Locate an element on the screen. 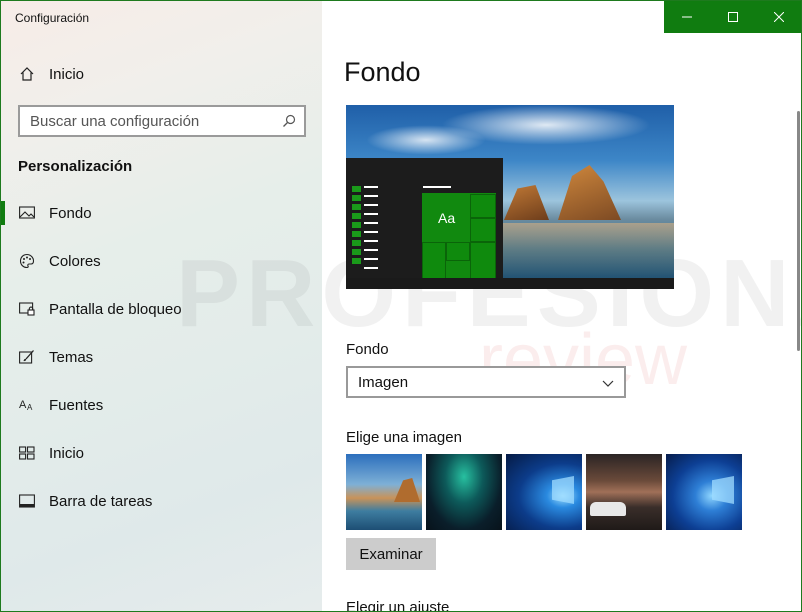  thumbnail-street-car is located at coordinates (624, 492).